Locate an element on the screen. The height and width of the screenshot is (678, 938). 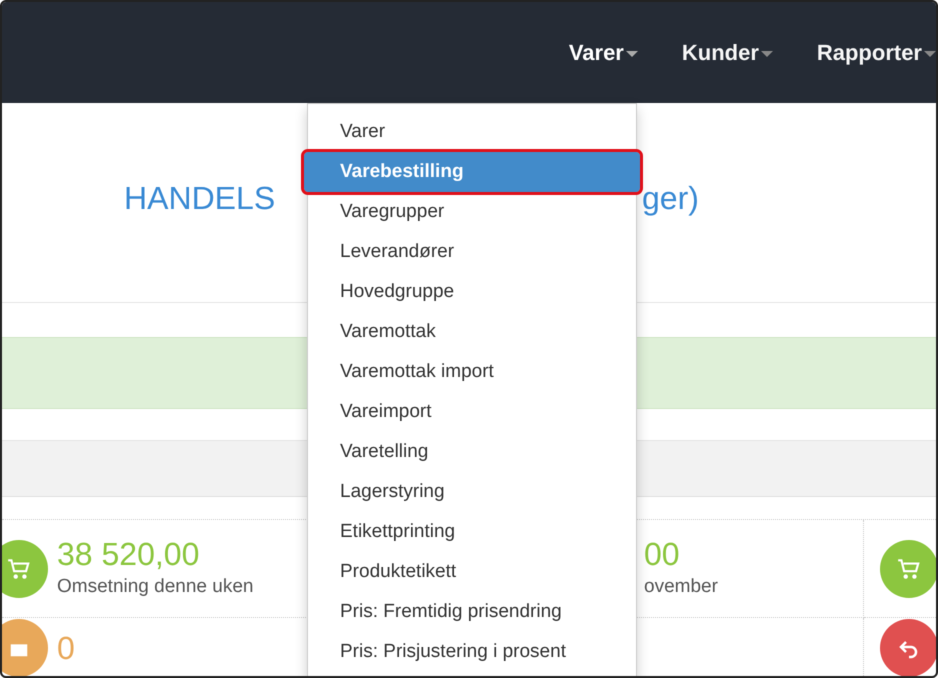
stat-value: 38 520,00 is located at coordinates (128, 554).